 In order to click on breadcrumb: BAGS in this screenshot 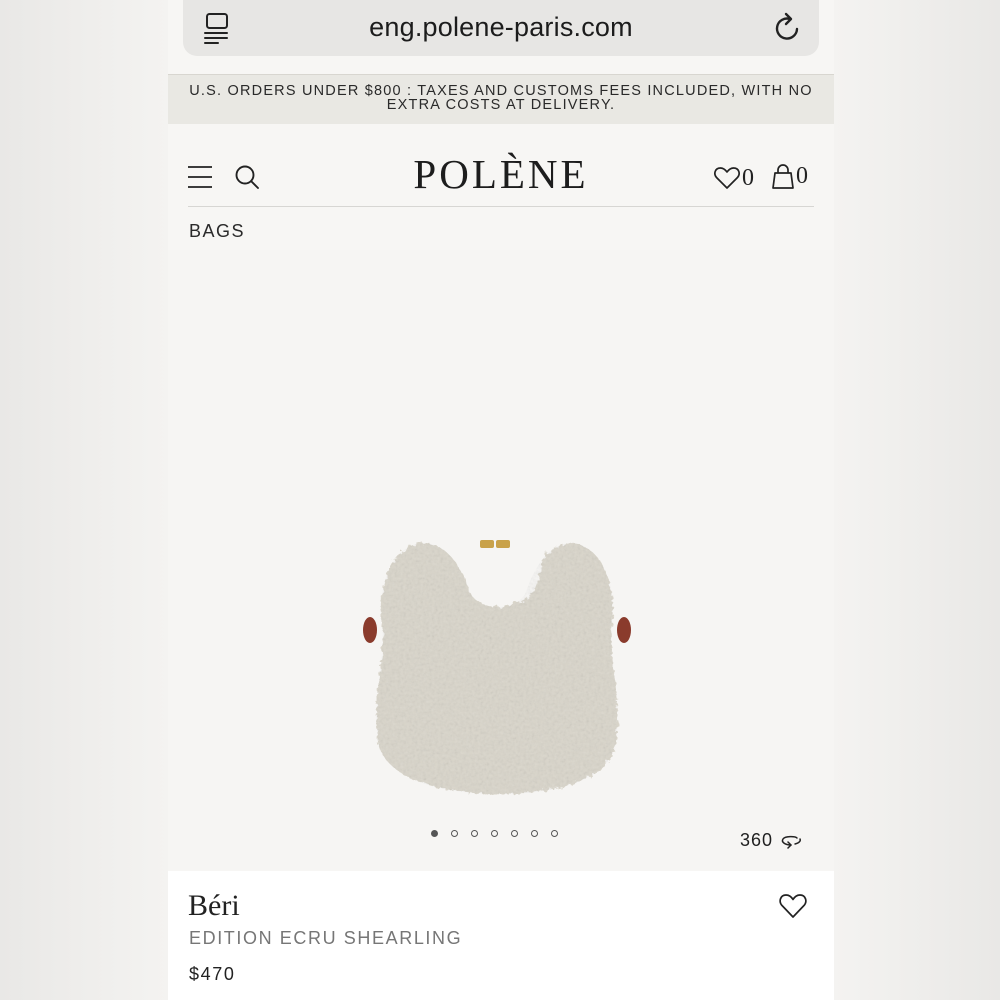, I will do `click(217, 231)`.